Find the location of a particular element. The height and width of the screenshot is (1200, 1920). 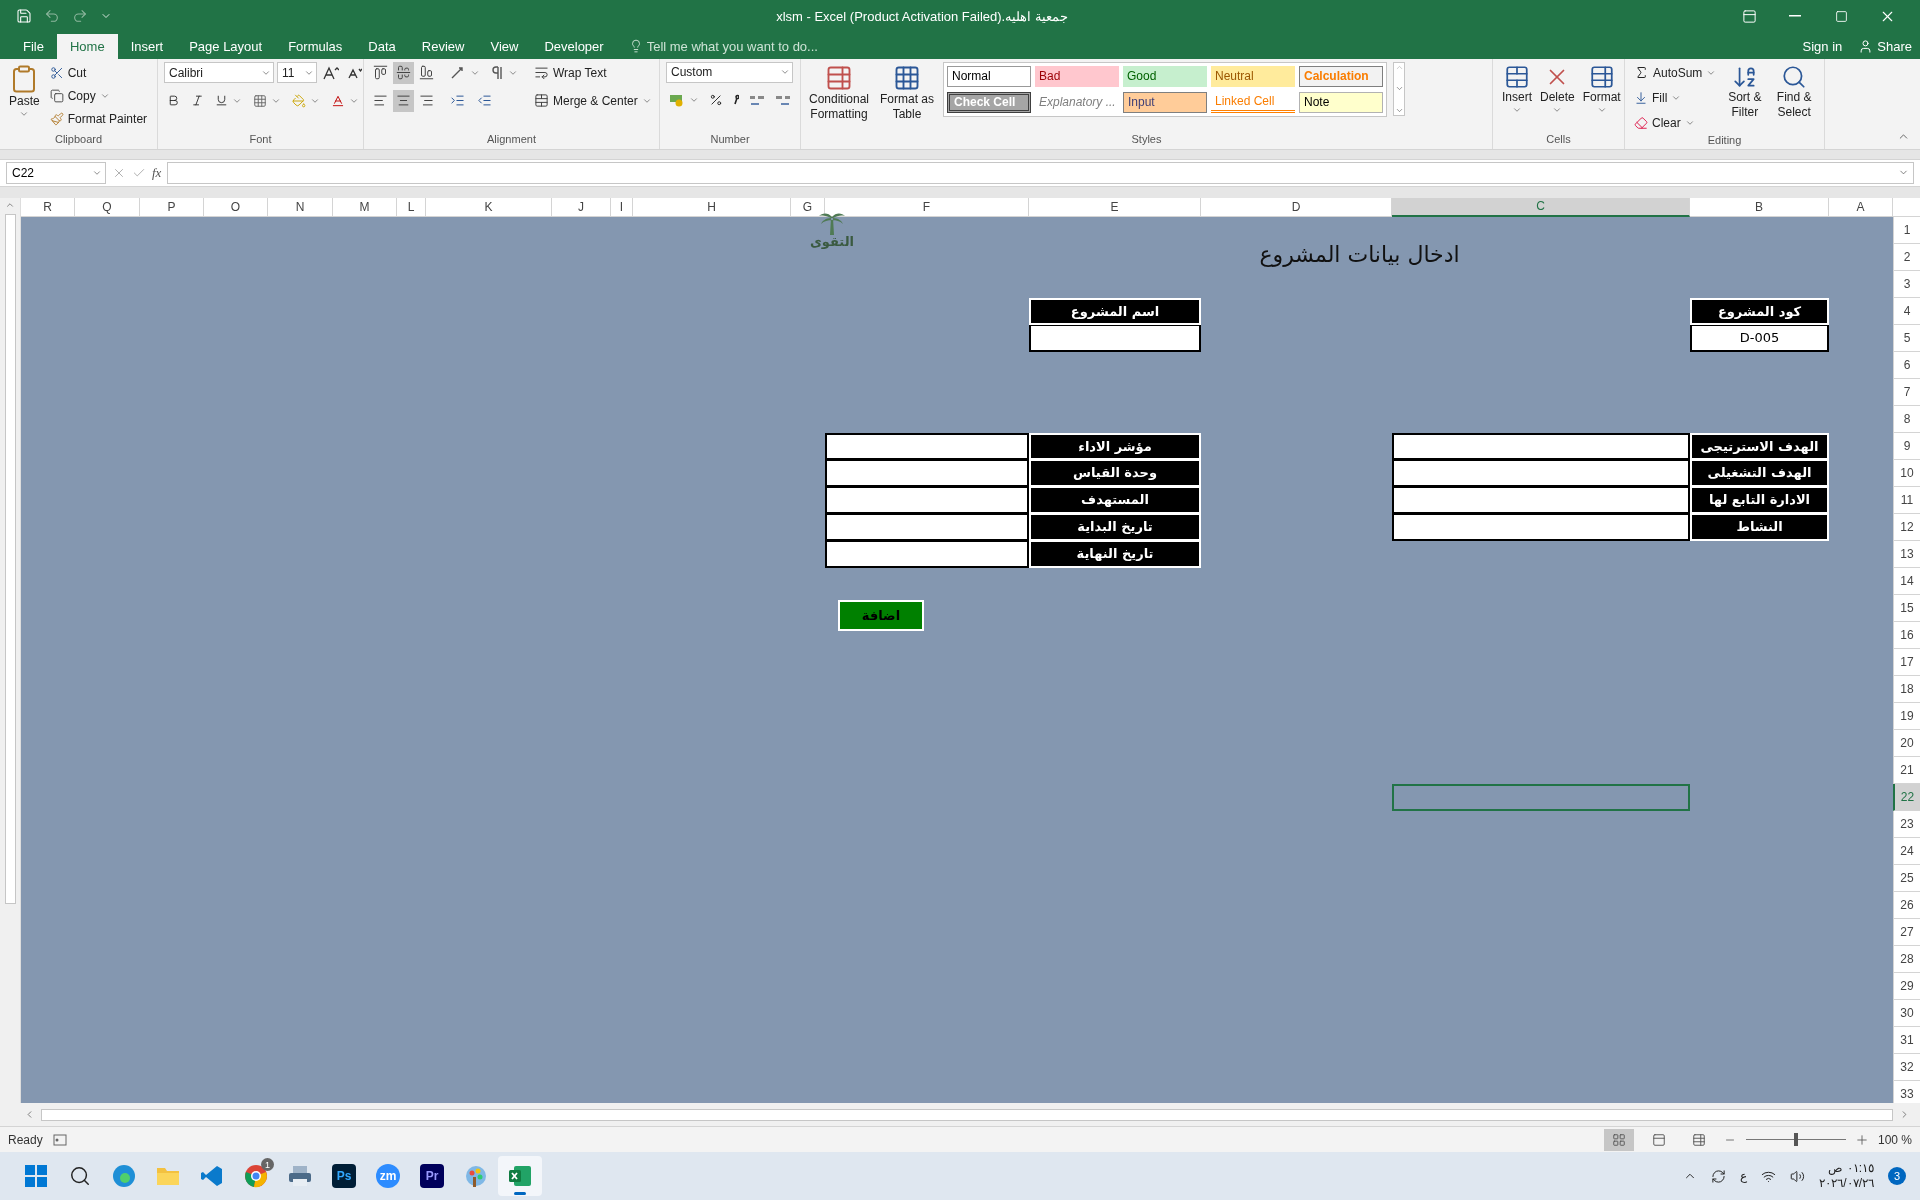

column-header: H is located at coordinates (712, 207).